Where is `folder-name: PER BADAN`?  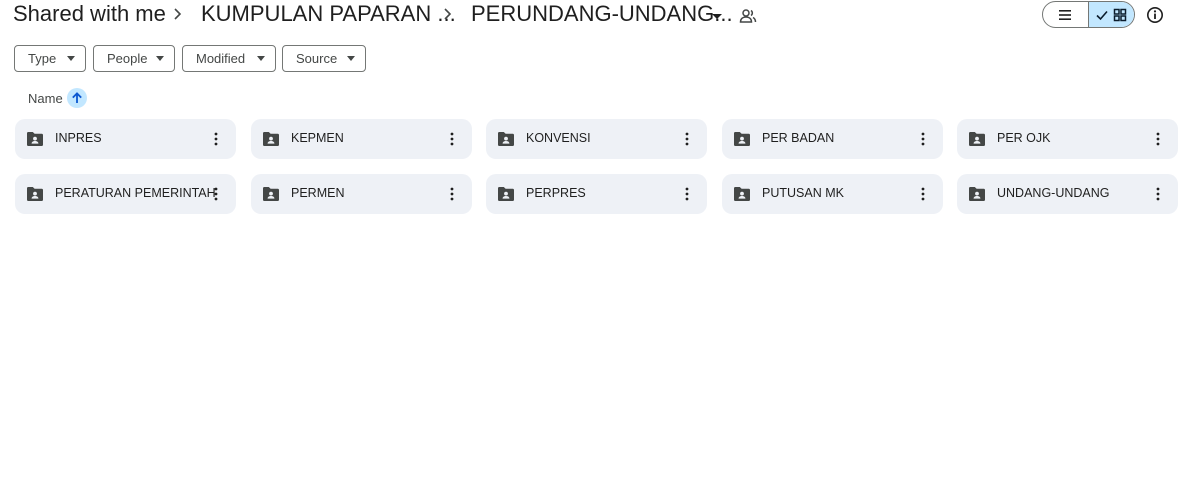 folder-name: PER BADAN is located at coordinates (798, 138).